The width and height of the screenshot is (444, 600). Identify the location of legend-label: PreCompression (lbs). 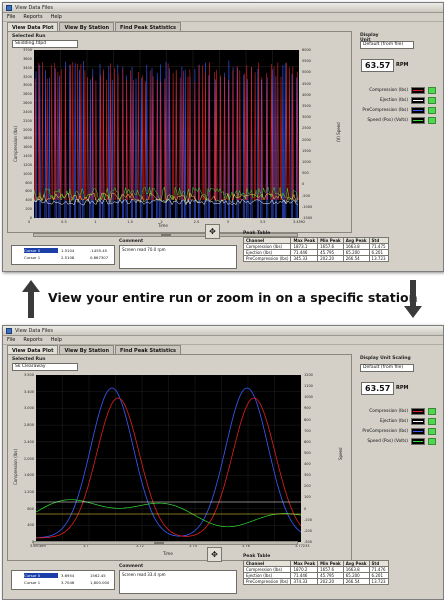
(385, 431).